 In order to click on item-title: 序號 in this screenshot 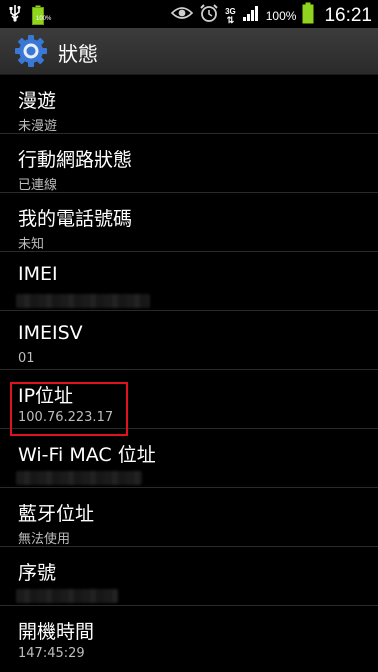, I will do `click(37, 573)`.